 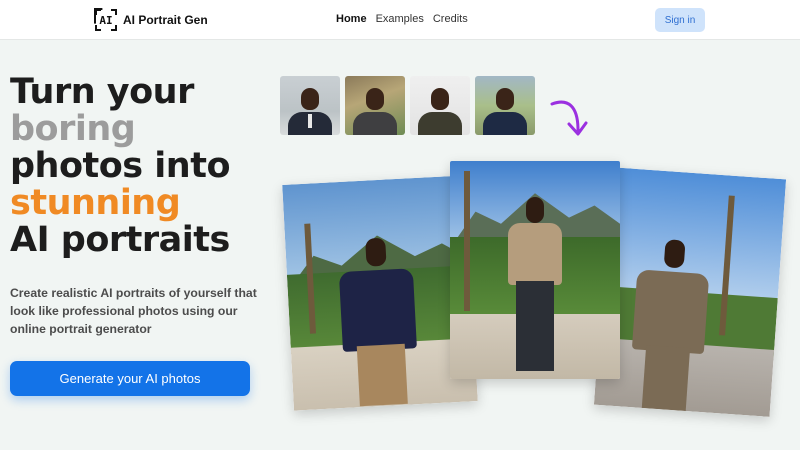 I want to click on brand-logo: AI AI Portrait Gen, so click(x=151, y=20).